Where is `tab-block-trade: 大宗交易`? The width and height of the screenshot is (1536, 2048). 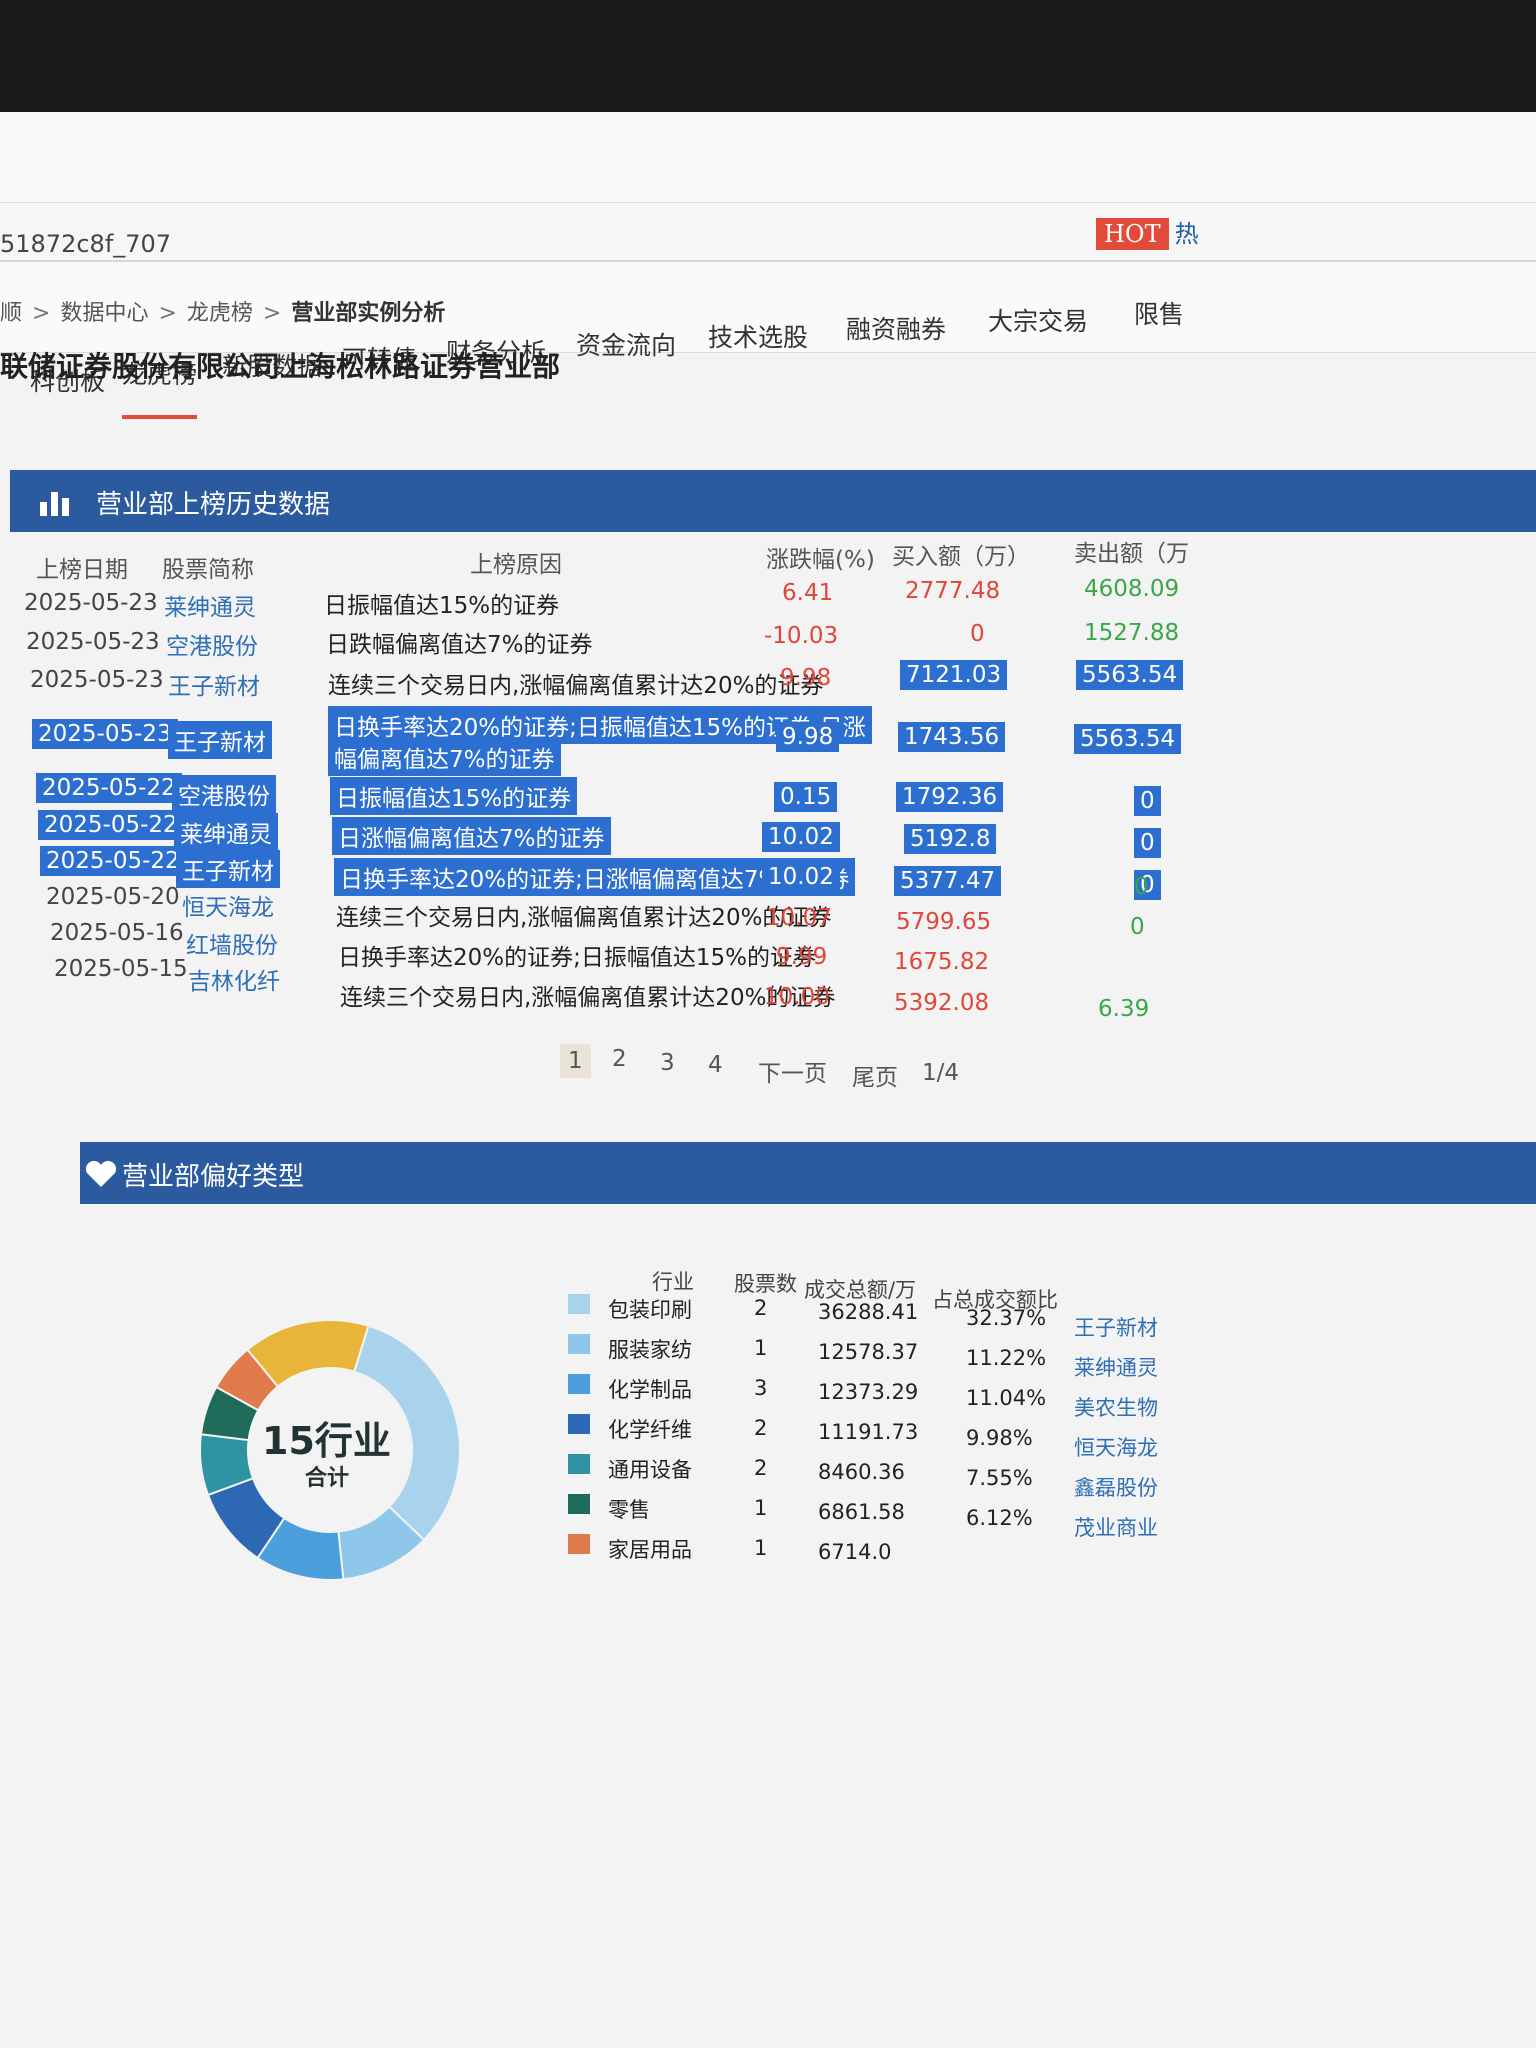 tab-block-trade: 大宗交易 is located at coordinates (1038, 332).